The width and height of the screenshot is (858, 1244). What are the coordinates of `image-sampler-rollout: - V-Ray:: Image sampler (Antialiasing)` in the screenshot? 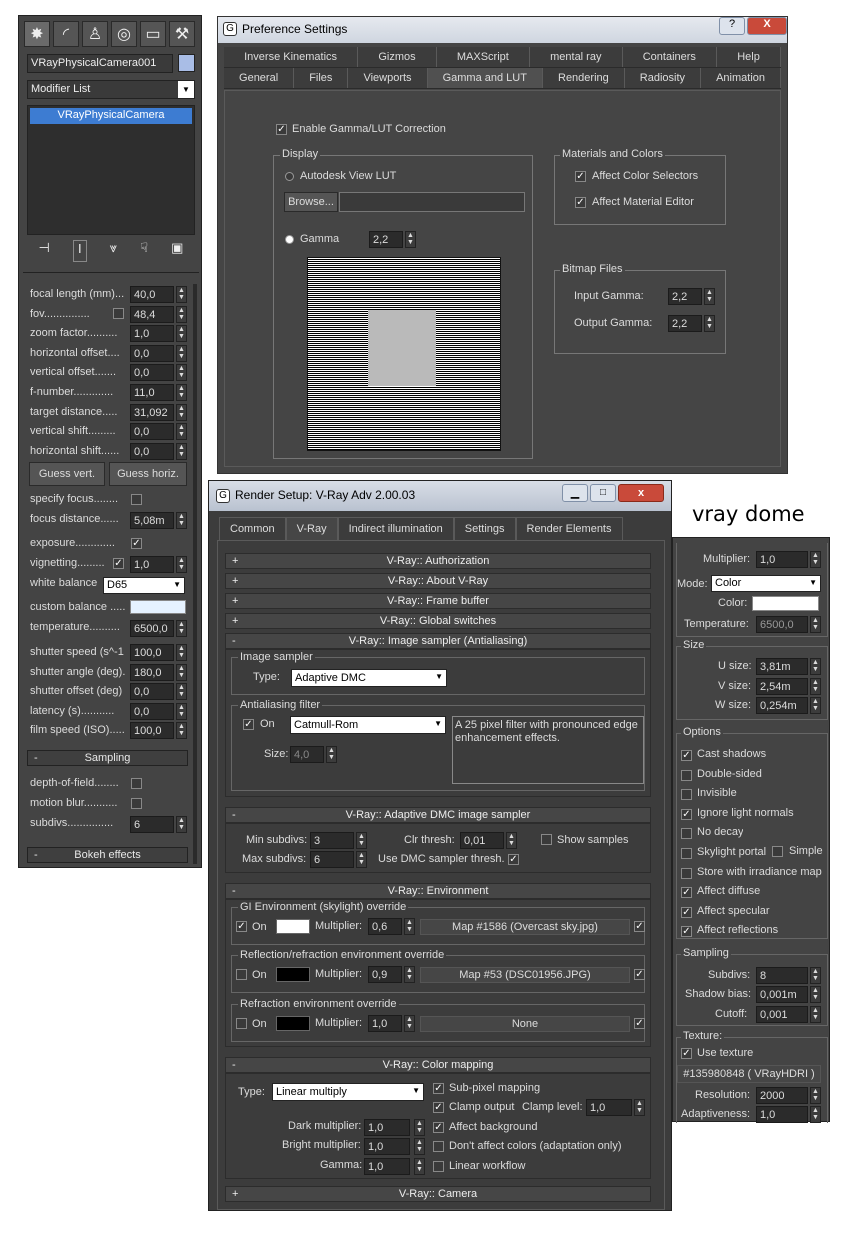 It's located at (438, 641).